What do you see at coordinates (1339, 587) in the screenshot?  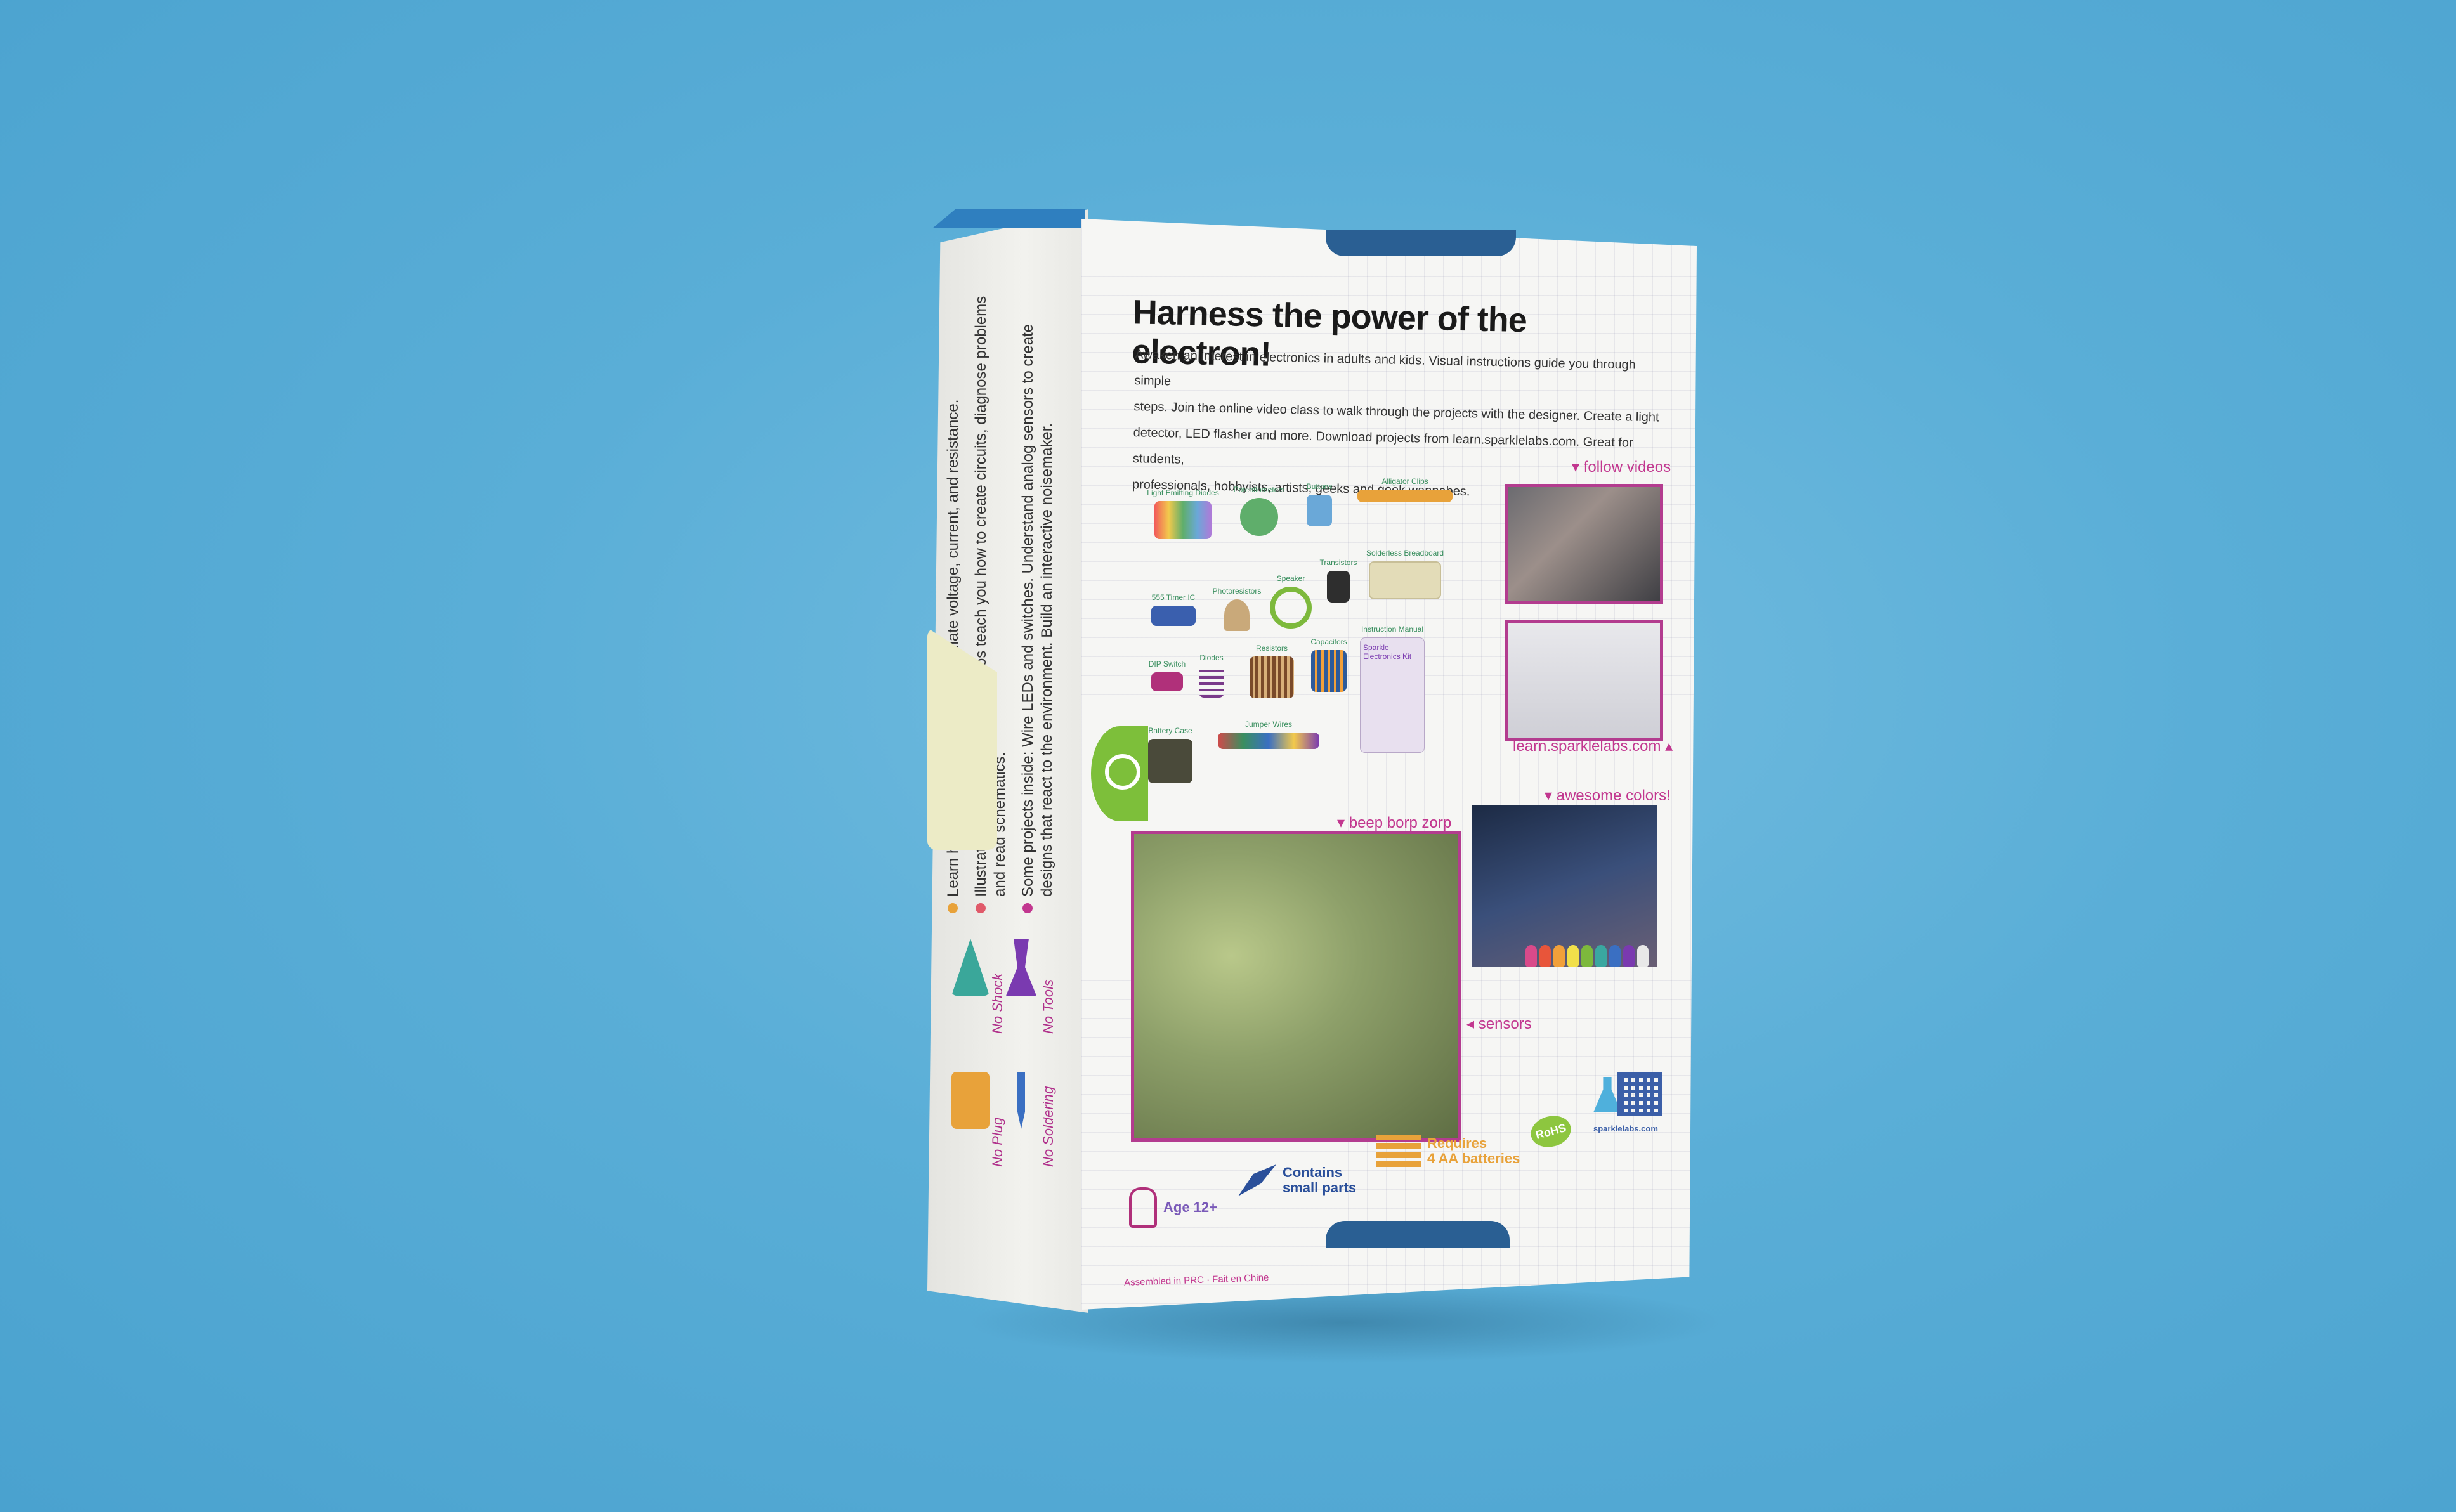 I see `transistor-icon` at bounding box center [1339, 587].